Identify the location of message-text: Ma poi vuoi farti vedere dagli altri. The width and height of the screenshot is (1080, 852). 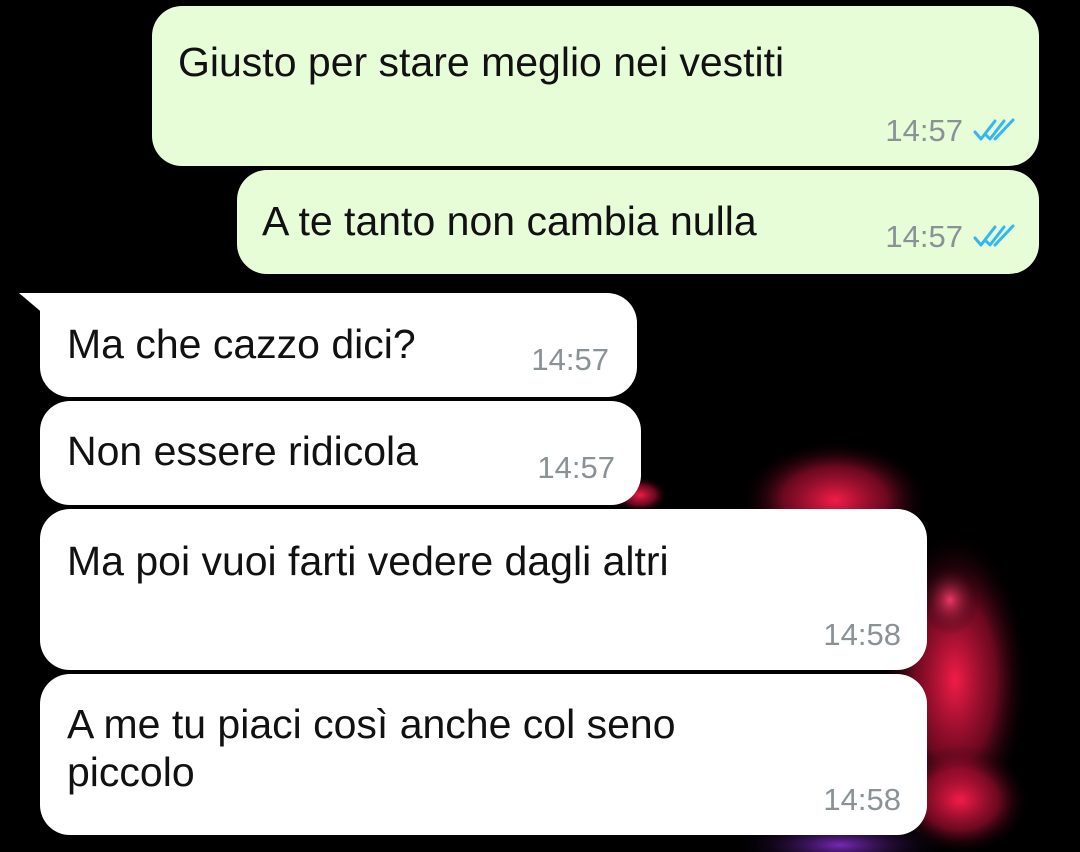
(368, 561).